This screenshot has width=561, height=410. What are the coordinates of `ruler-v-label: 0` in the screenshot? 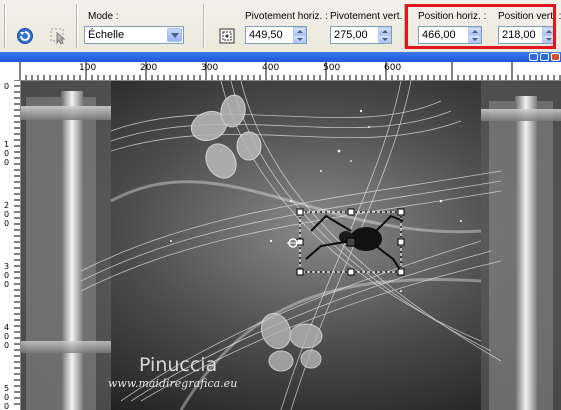 It's located at (6, 86).